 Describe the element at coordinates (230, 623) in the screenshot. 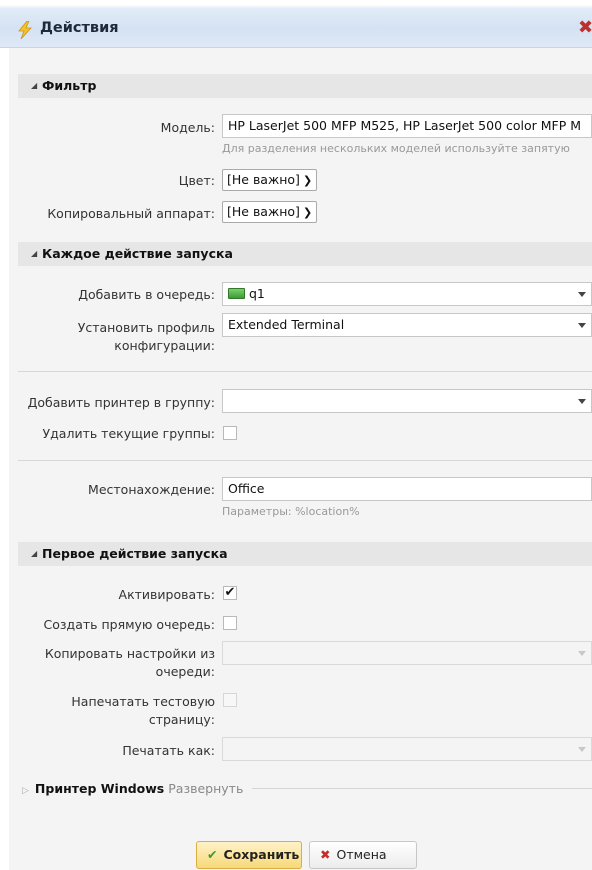

I see `direct-queue-checkbox` at that location.